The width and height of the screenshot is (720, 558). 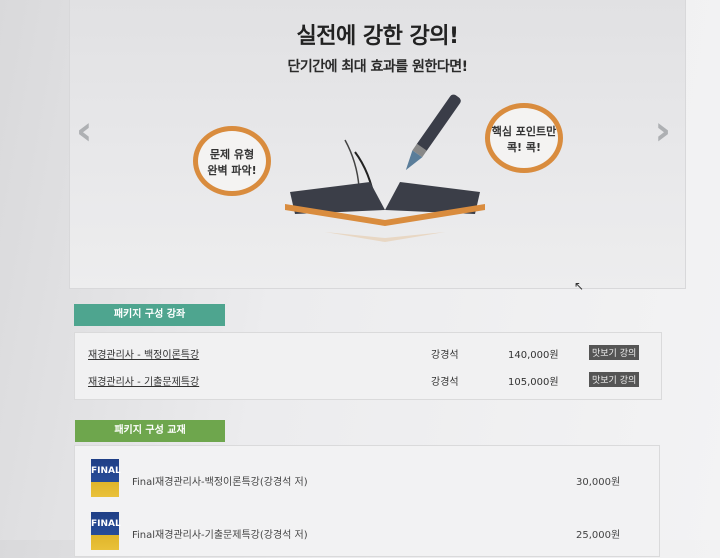 I want to click on book-price: 25,000원, so click(x=598, y=535).